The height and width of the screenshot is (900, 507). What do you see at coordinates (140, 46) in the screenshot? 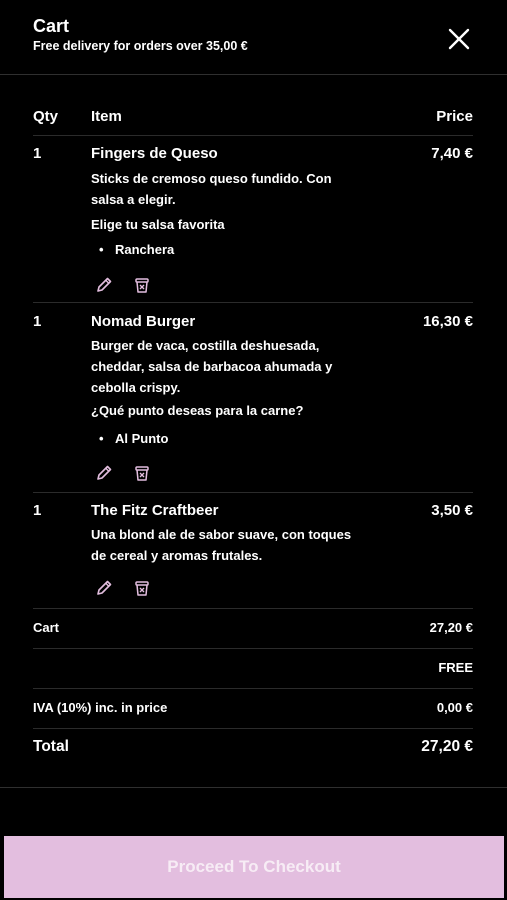
I see `free-delivery-note: Free delivery for orders over 35,00 €` at bounding box center [140, 46].